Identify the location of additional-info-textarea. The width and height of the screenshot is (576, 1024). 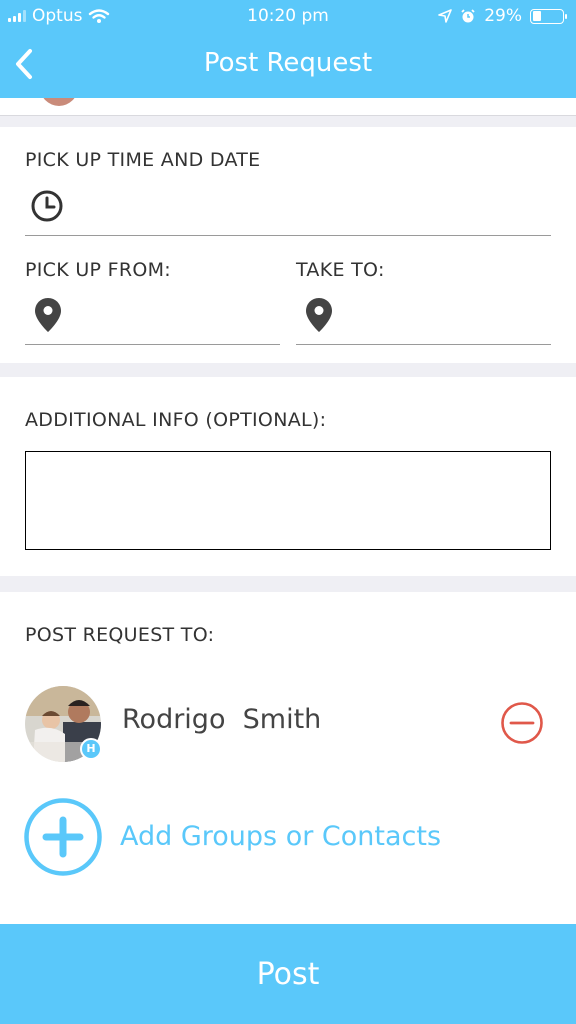
(288, 500).